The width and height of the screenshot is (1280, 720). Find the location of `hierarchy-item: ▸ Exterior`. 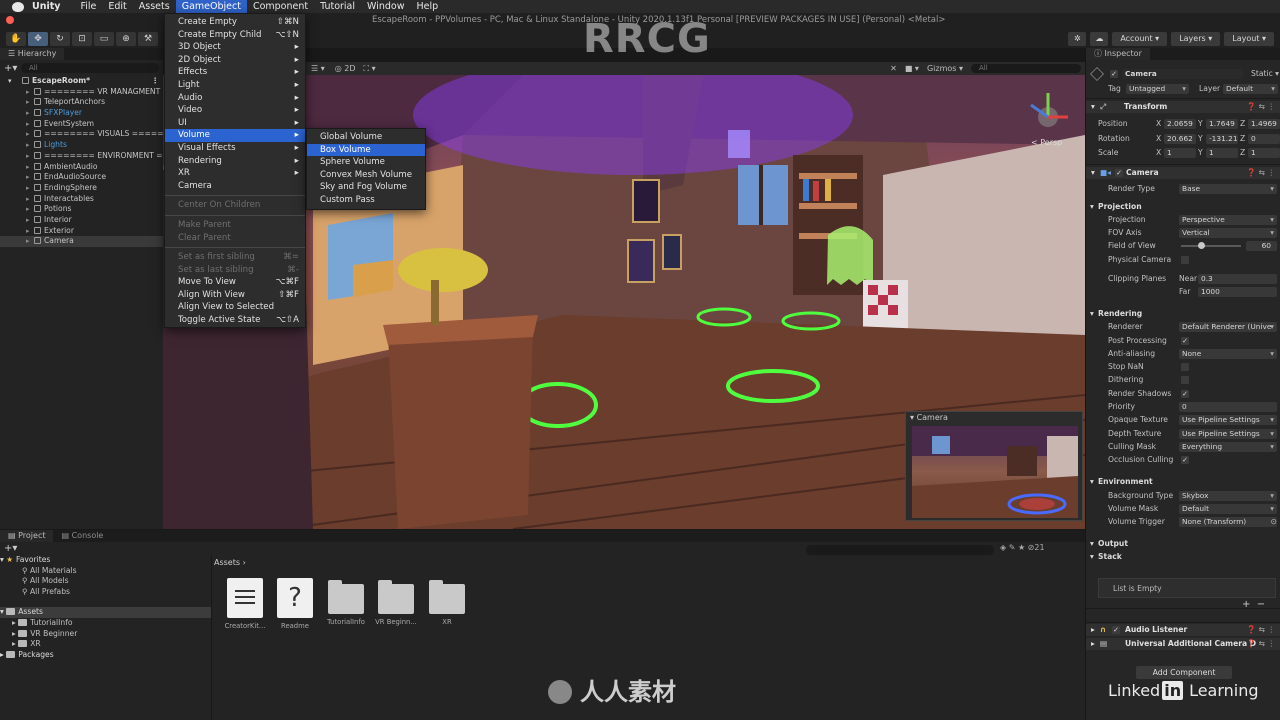

hierarchy-item: ▸ Exterior is located at coordinates (81, 231).